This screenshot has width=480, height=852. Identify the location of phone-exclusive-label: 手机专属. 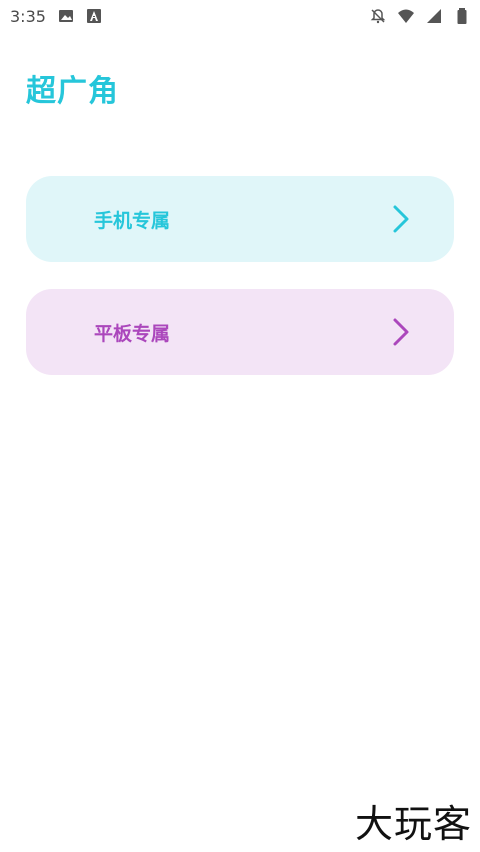
(132, 220).